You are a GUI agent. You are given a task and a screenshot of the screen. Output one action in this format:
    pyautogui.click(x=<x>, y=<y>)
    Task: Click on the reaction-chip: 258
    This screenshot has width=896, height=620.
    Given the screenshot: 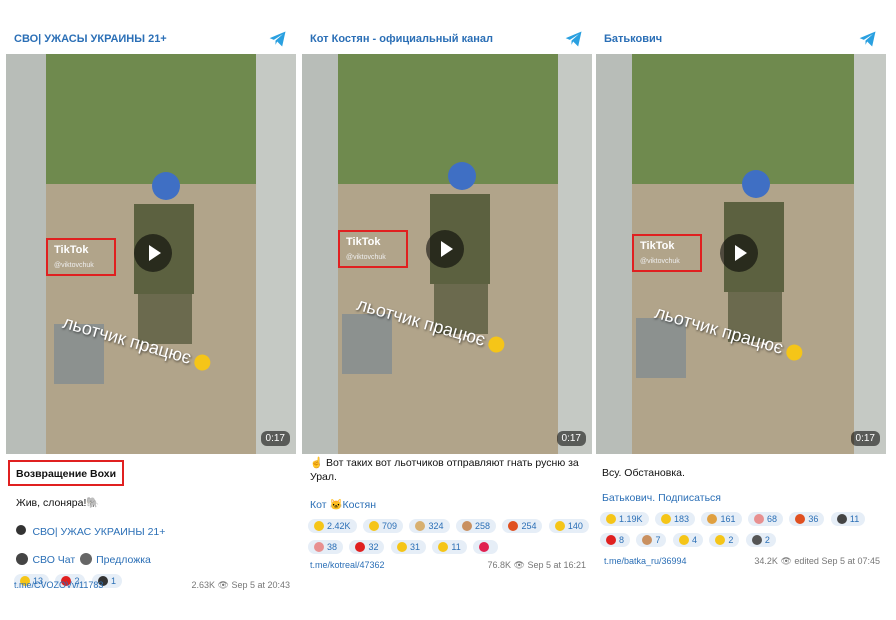 What is the action you would take?
    pyautogui.click(x=475, y=526)
    